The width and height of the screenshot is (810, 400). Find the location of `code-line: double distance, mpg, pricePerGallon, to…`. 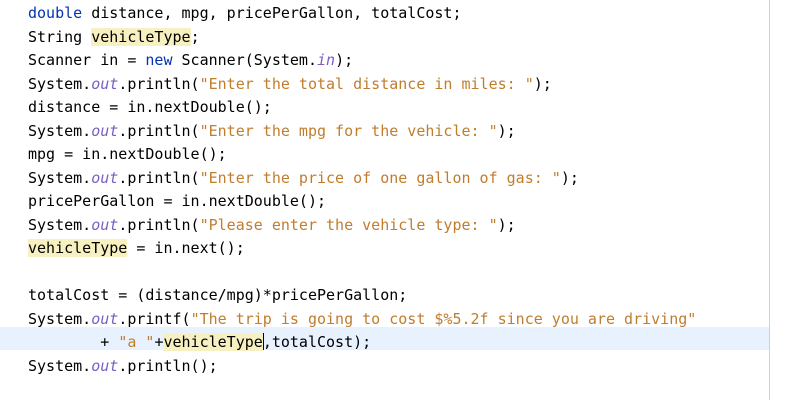

code-line: double distance, mpg, pricePerGallon, to… is located at coordinates (362, 14).